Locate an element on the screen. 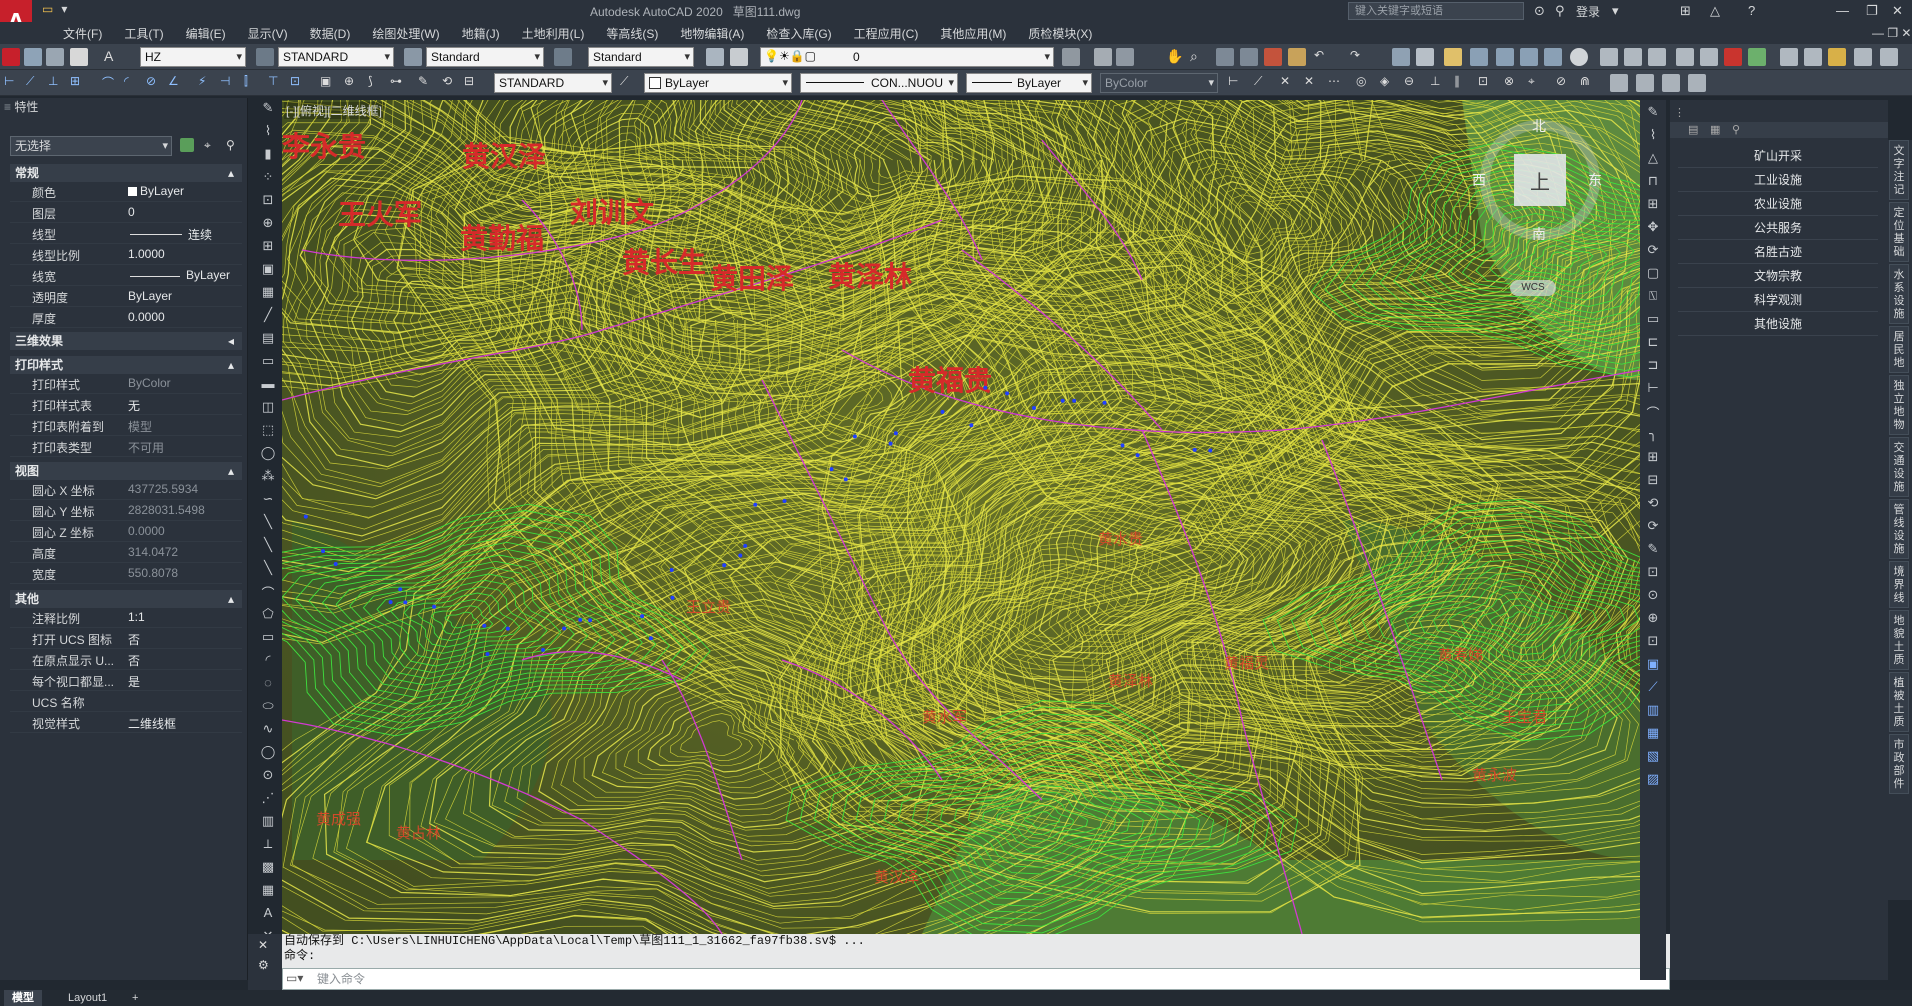  section-plot-style: 打印样式 ▴ is located at coordinates (126, 365).